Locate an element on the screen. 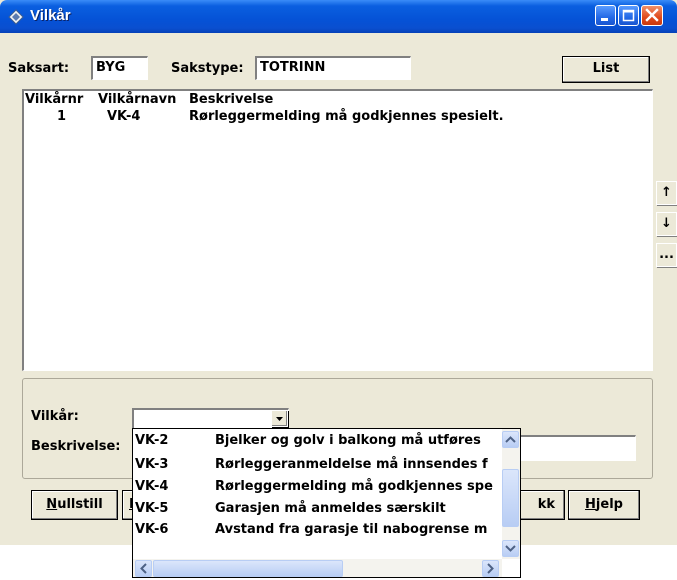 This screenshot has width=677, height=580. nullstill-label: Nullstill is located at coordinates (74, 504).